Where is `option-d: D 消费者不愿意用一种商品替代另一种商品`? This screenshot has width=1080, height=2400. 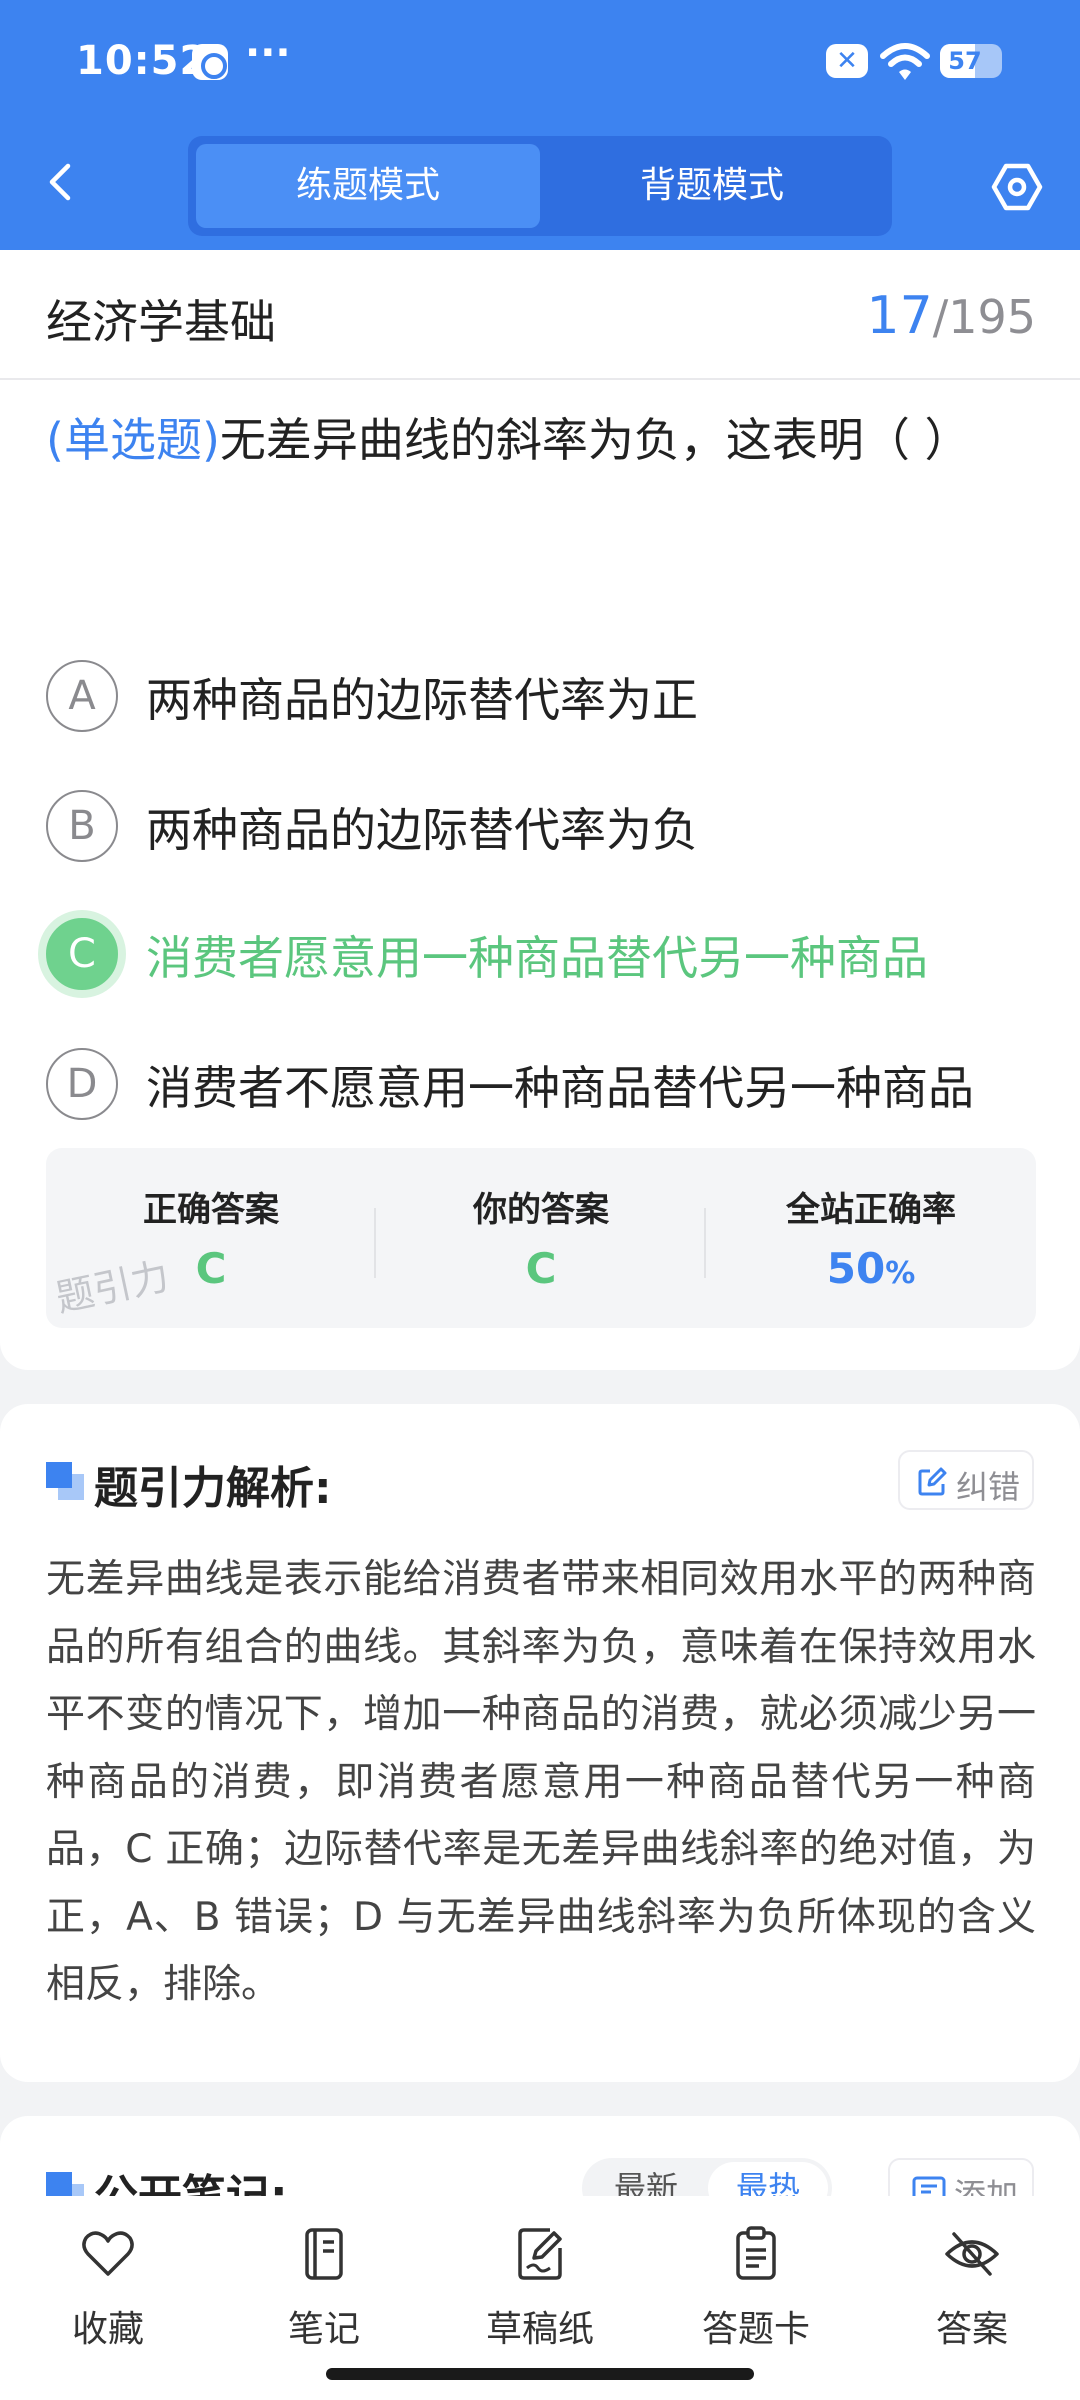
option-d: D 消费者不愿意用一种商品替代另一种商品 is located at coordinates (546, 1084).